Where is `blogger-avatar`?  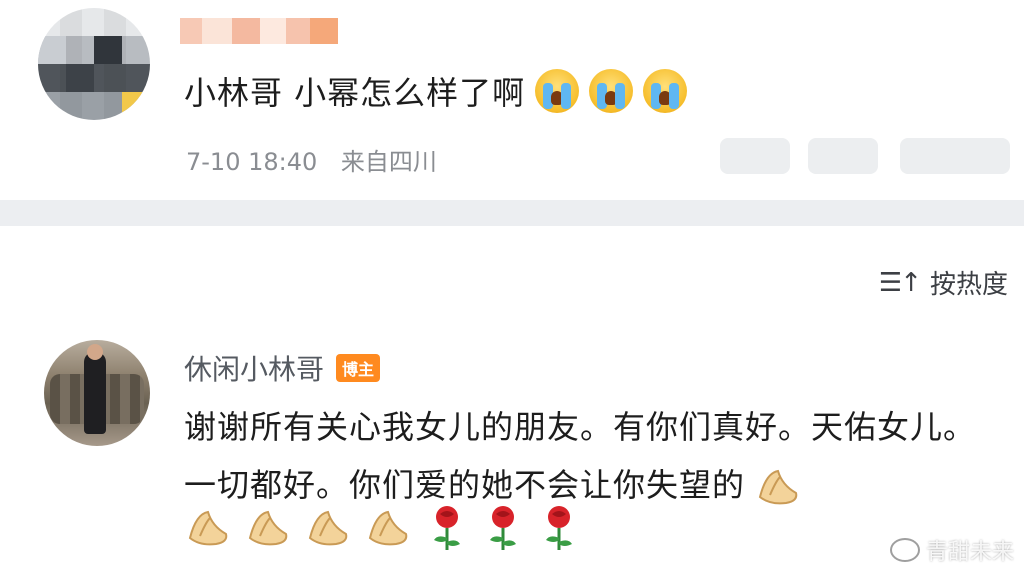 blogger-avatar is located at coordinates (97, 393).